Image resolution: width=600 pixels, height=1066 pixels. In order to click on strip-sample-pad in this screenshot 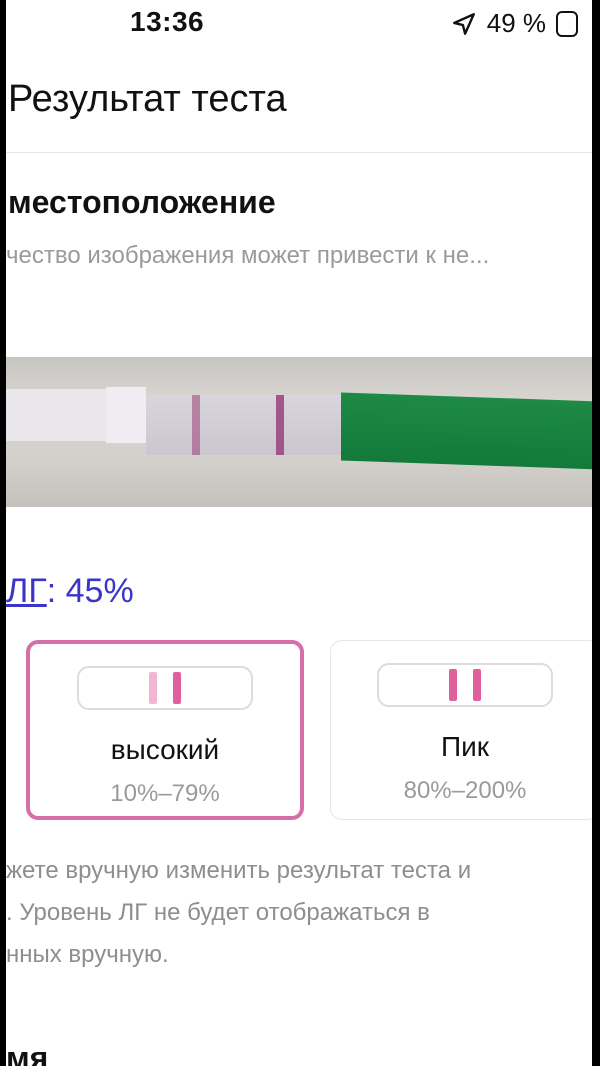, I will do `click(56, 415)`.